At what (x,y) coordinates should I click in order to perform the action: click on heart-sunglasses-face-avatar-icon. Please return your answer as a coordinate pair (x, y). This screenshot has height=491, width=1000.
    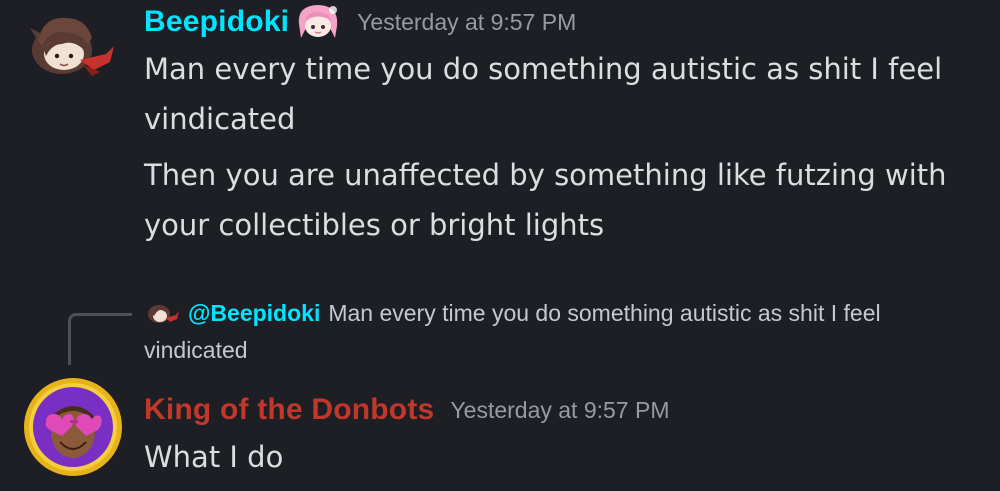
    Looking at the image, I should click on (73, 427).